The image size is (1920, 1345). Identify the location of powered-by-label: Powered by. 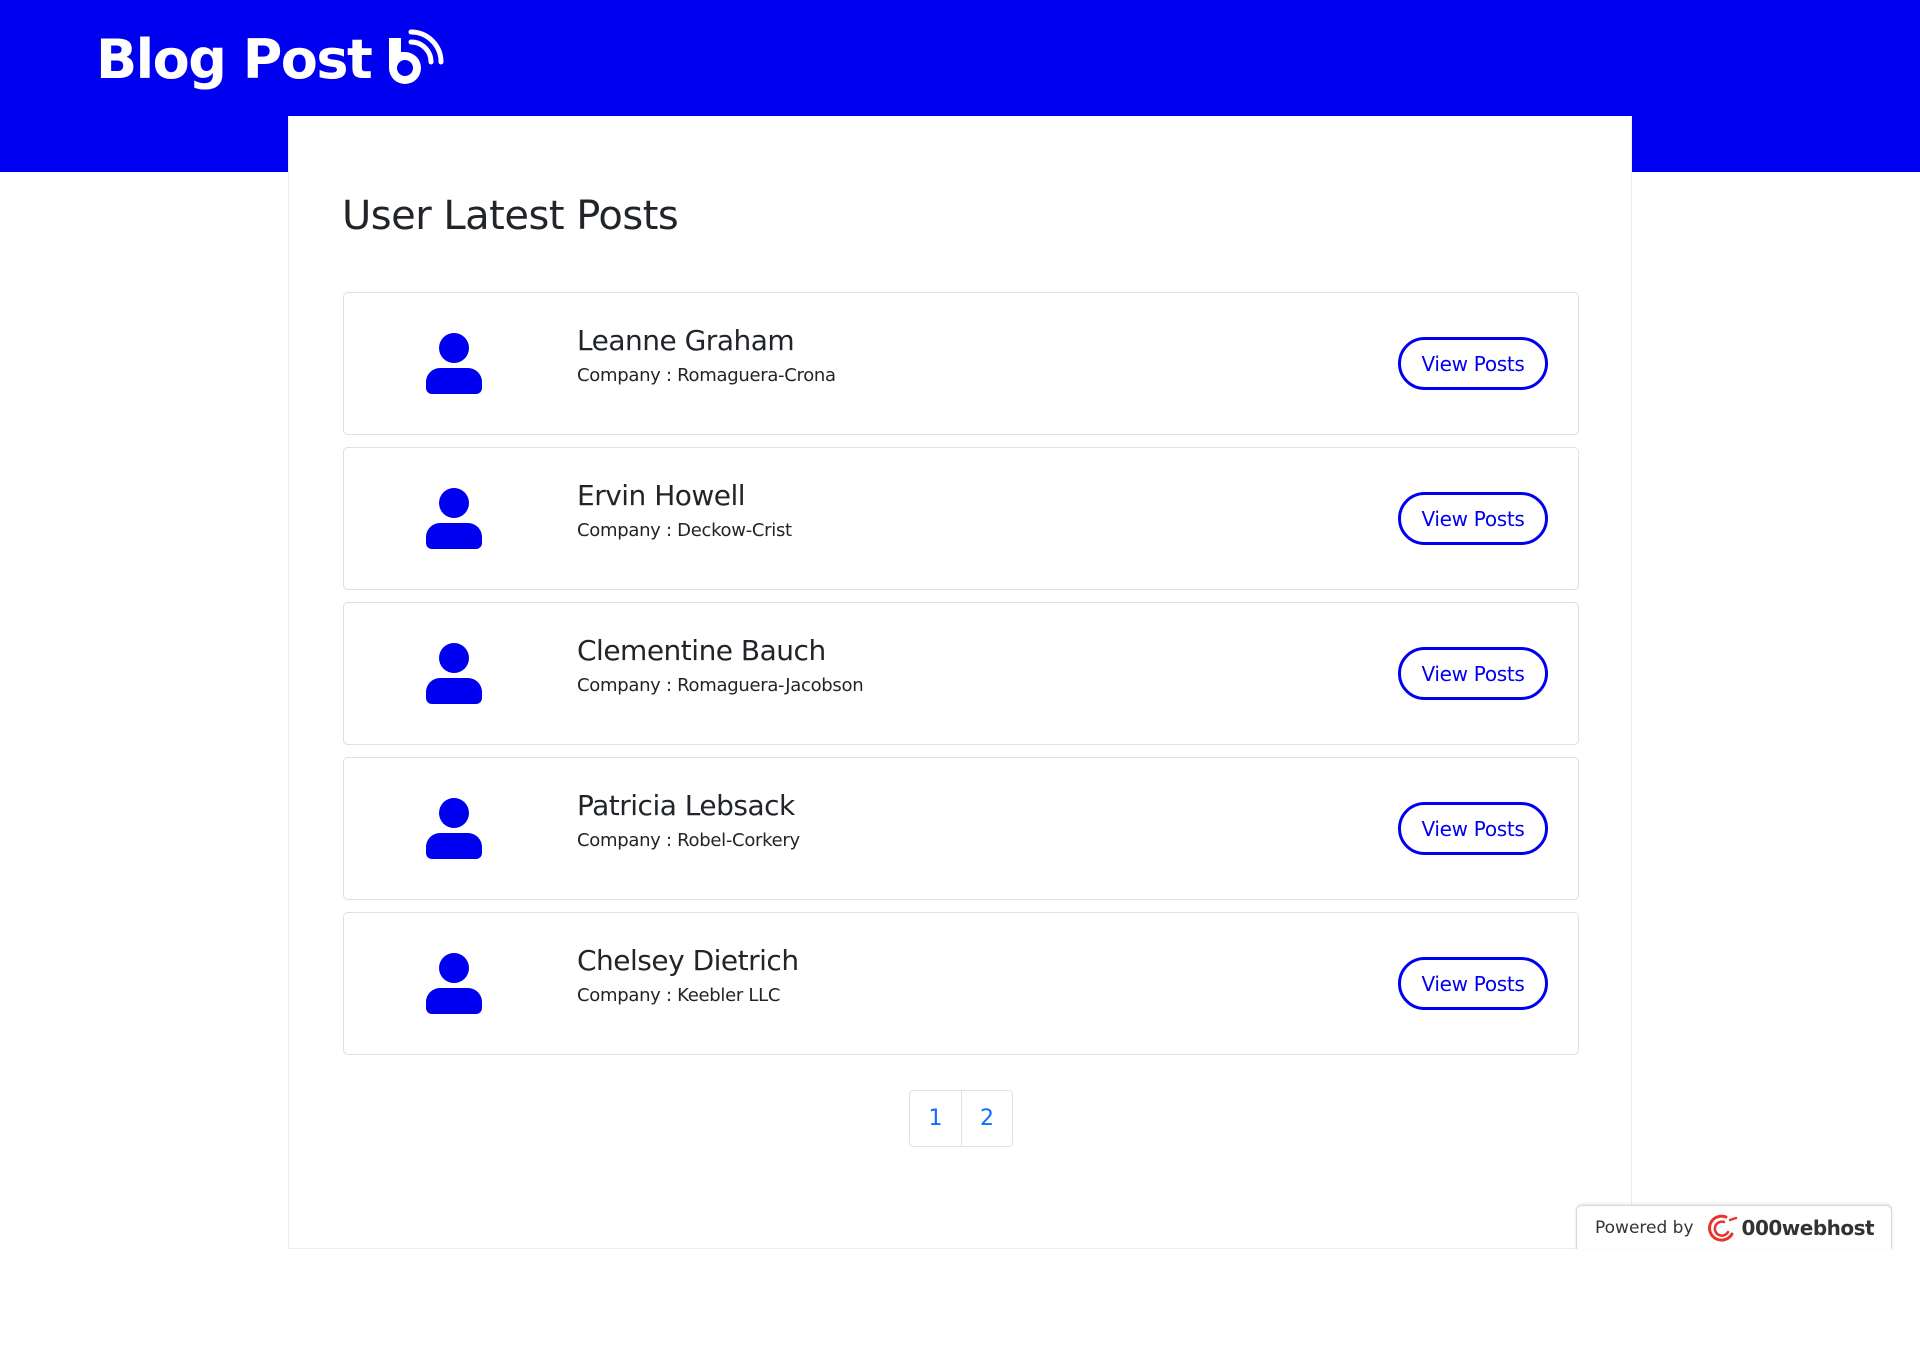
(1644, 1227).